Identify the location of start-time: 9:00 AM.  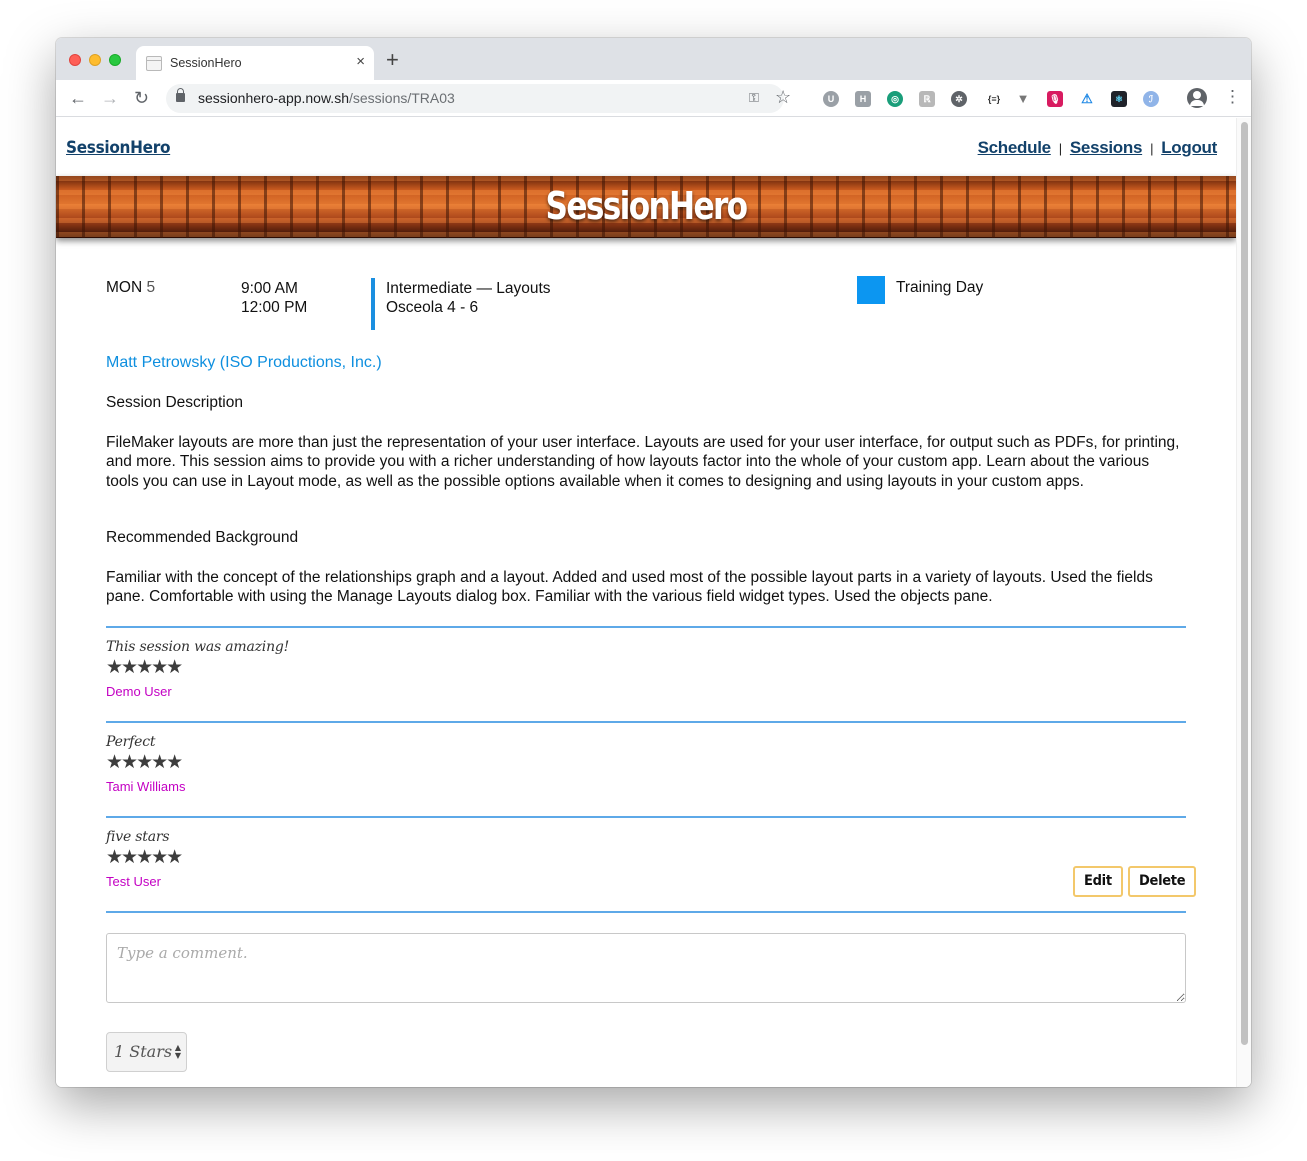
(269, 288).